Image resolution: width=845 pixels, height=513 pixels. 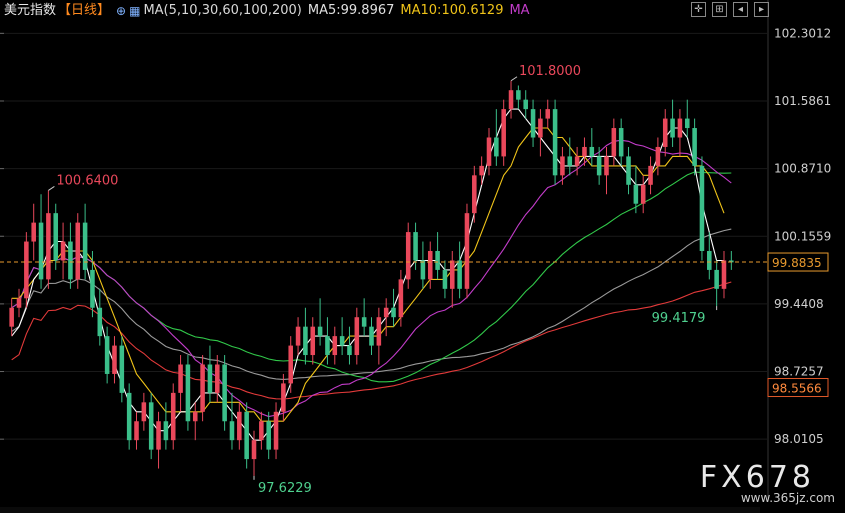 What do you see at coordinates (740, 9) in the screenshot?
I see `back-icon: ◂` at bounding box center [740, 9].